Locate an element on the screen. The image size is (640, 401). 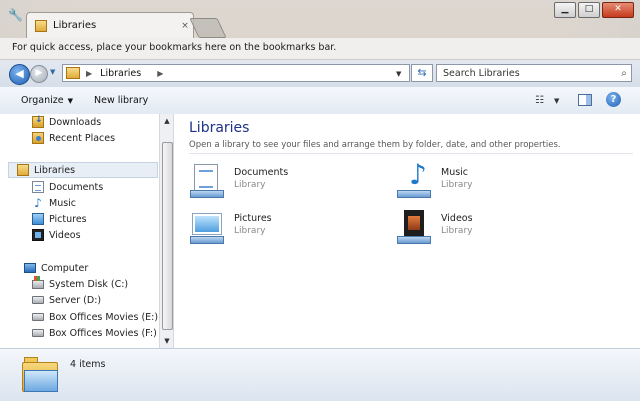
nav-item-label: Documents is located at coordinates (76, 187).